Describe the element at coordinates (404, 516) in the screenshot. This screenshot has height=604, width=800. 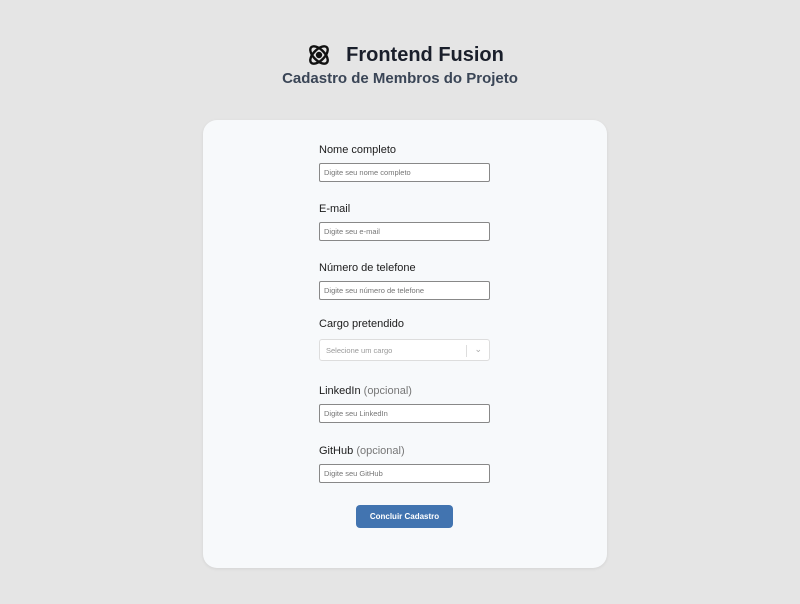
I see `submit-button: Concluir Cadastro` at that location.